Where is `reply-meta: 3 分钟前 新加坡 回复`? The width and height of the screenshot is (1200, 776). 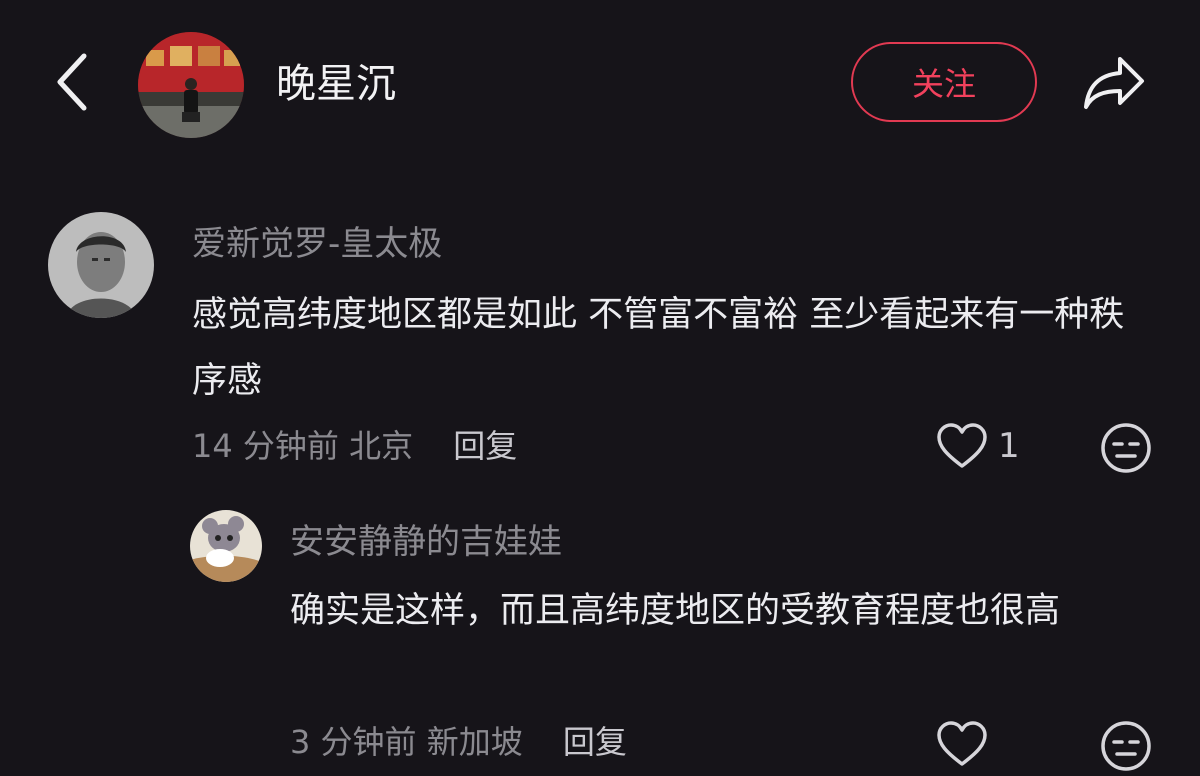 reply-meta: 3 分钟前 新加坡 回复 is located at coordinates (458, 742).